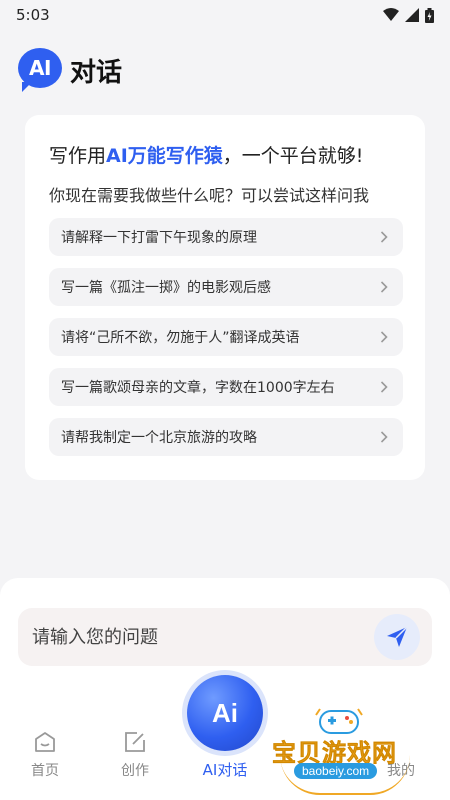 This screenshot has width=450, height=800. I want to click on suggestion-text: 写一篇《孤注一掷》的电影观后感, so click(166, 288).